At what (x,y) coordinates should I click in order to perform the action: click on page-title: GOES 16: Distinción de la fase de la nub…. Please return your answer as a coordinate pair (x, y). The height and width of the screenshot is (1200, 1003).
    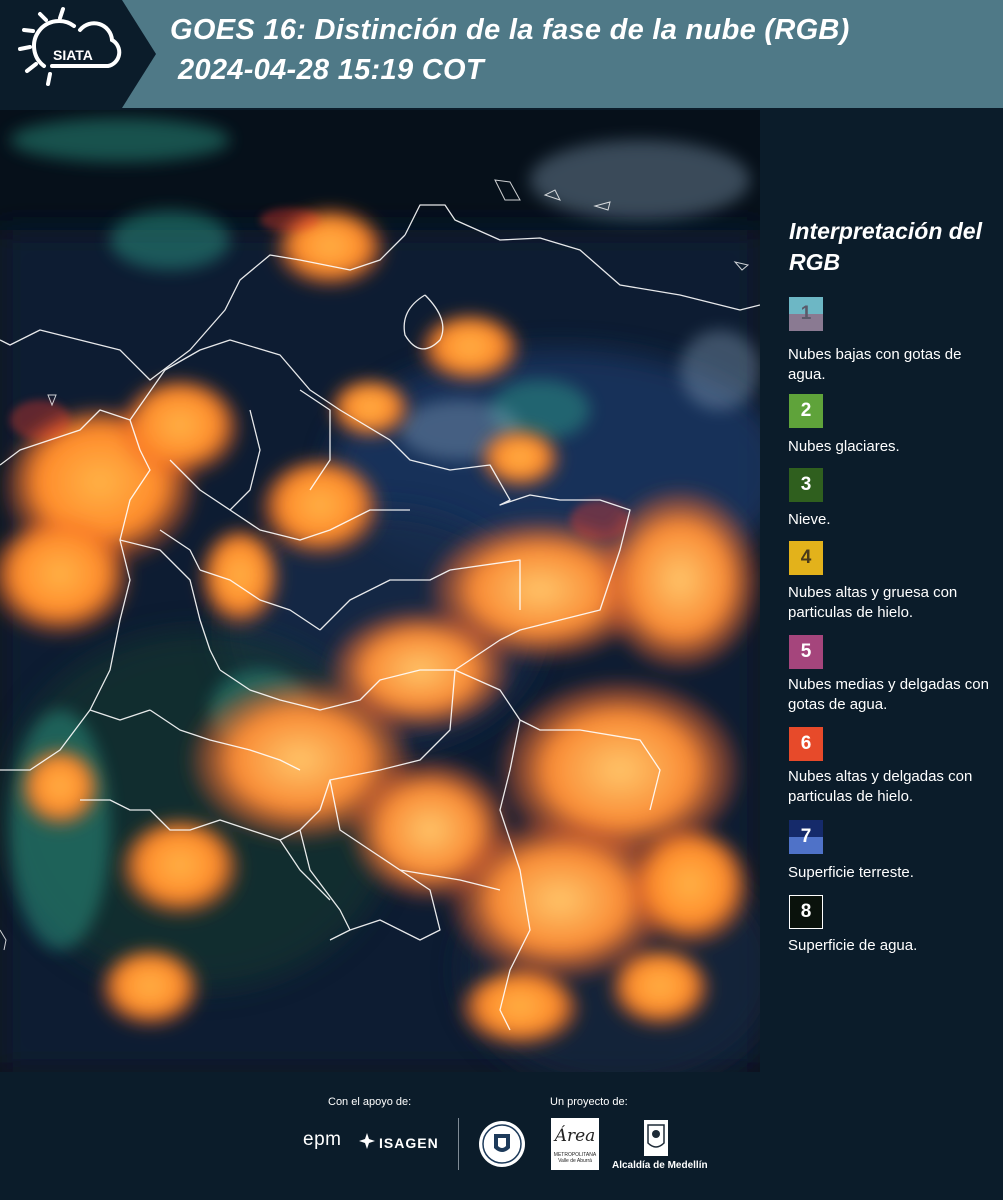
    Looking at the image, I should click on (510, 30).